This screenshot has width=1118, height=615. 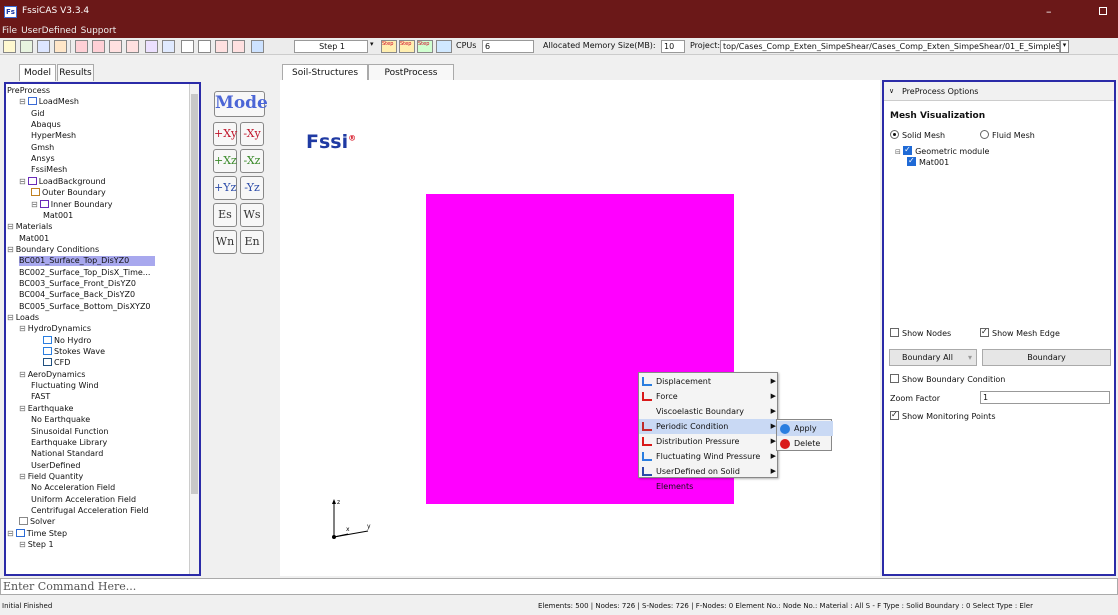 What do you see at coordinates (225, 188) in the screenshot?
I see `view-button: +Yz` at bounding box center [225, 188].